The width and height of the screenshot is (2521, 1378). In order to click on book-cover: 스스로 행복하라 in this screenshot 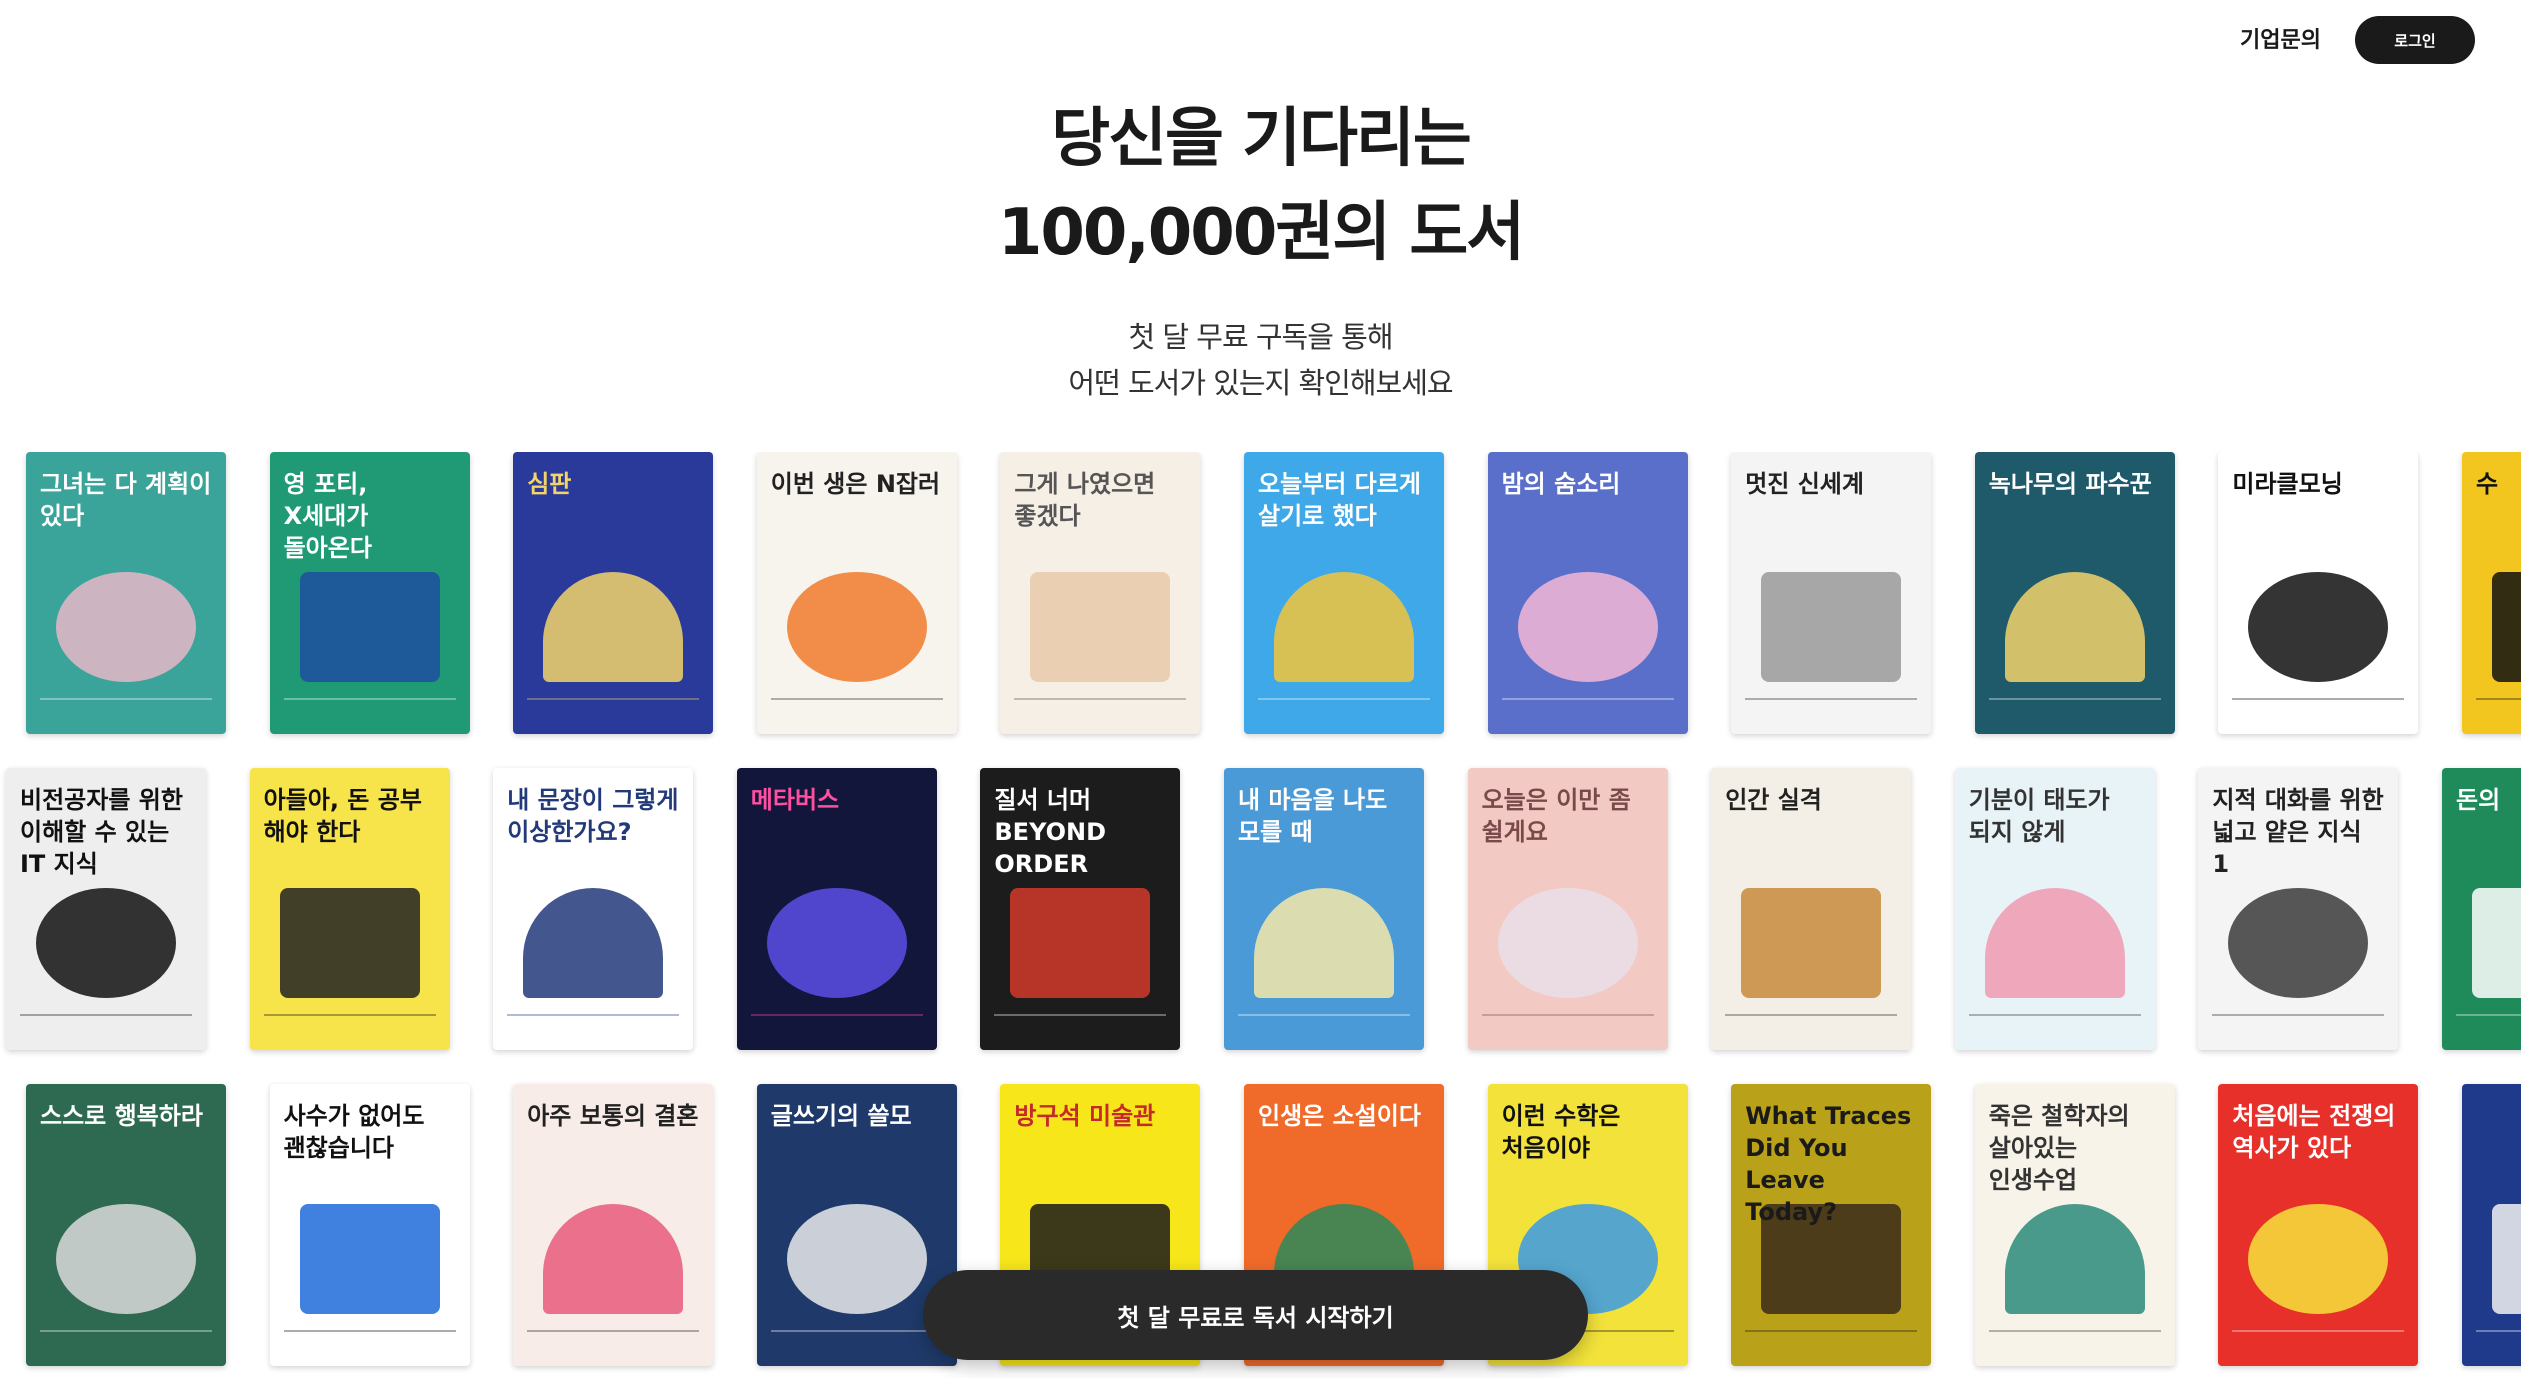, I will do `click(126, 1225)`.